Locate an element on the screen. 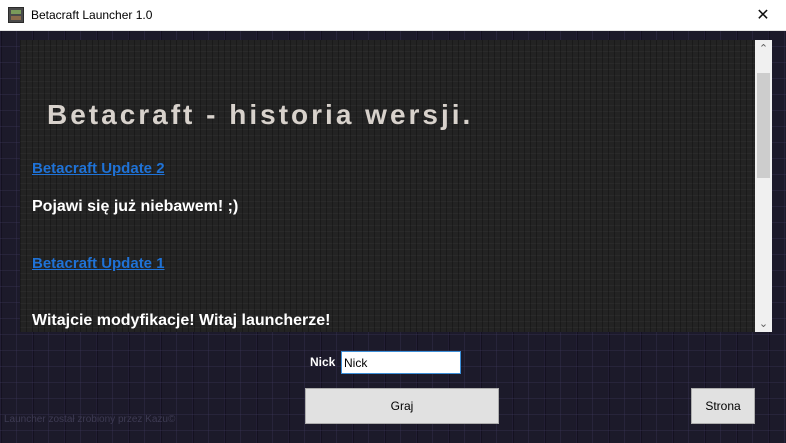  update-1-link: Betacraft Update 1 is located at coordinates (98, 263).